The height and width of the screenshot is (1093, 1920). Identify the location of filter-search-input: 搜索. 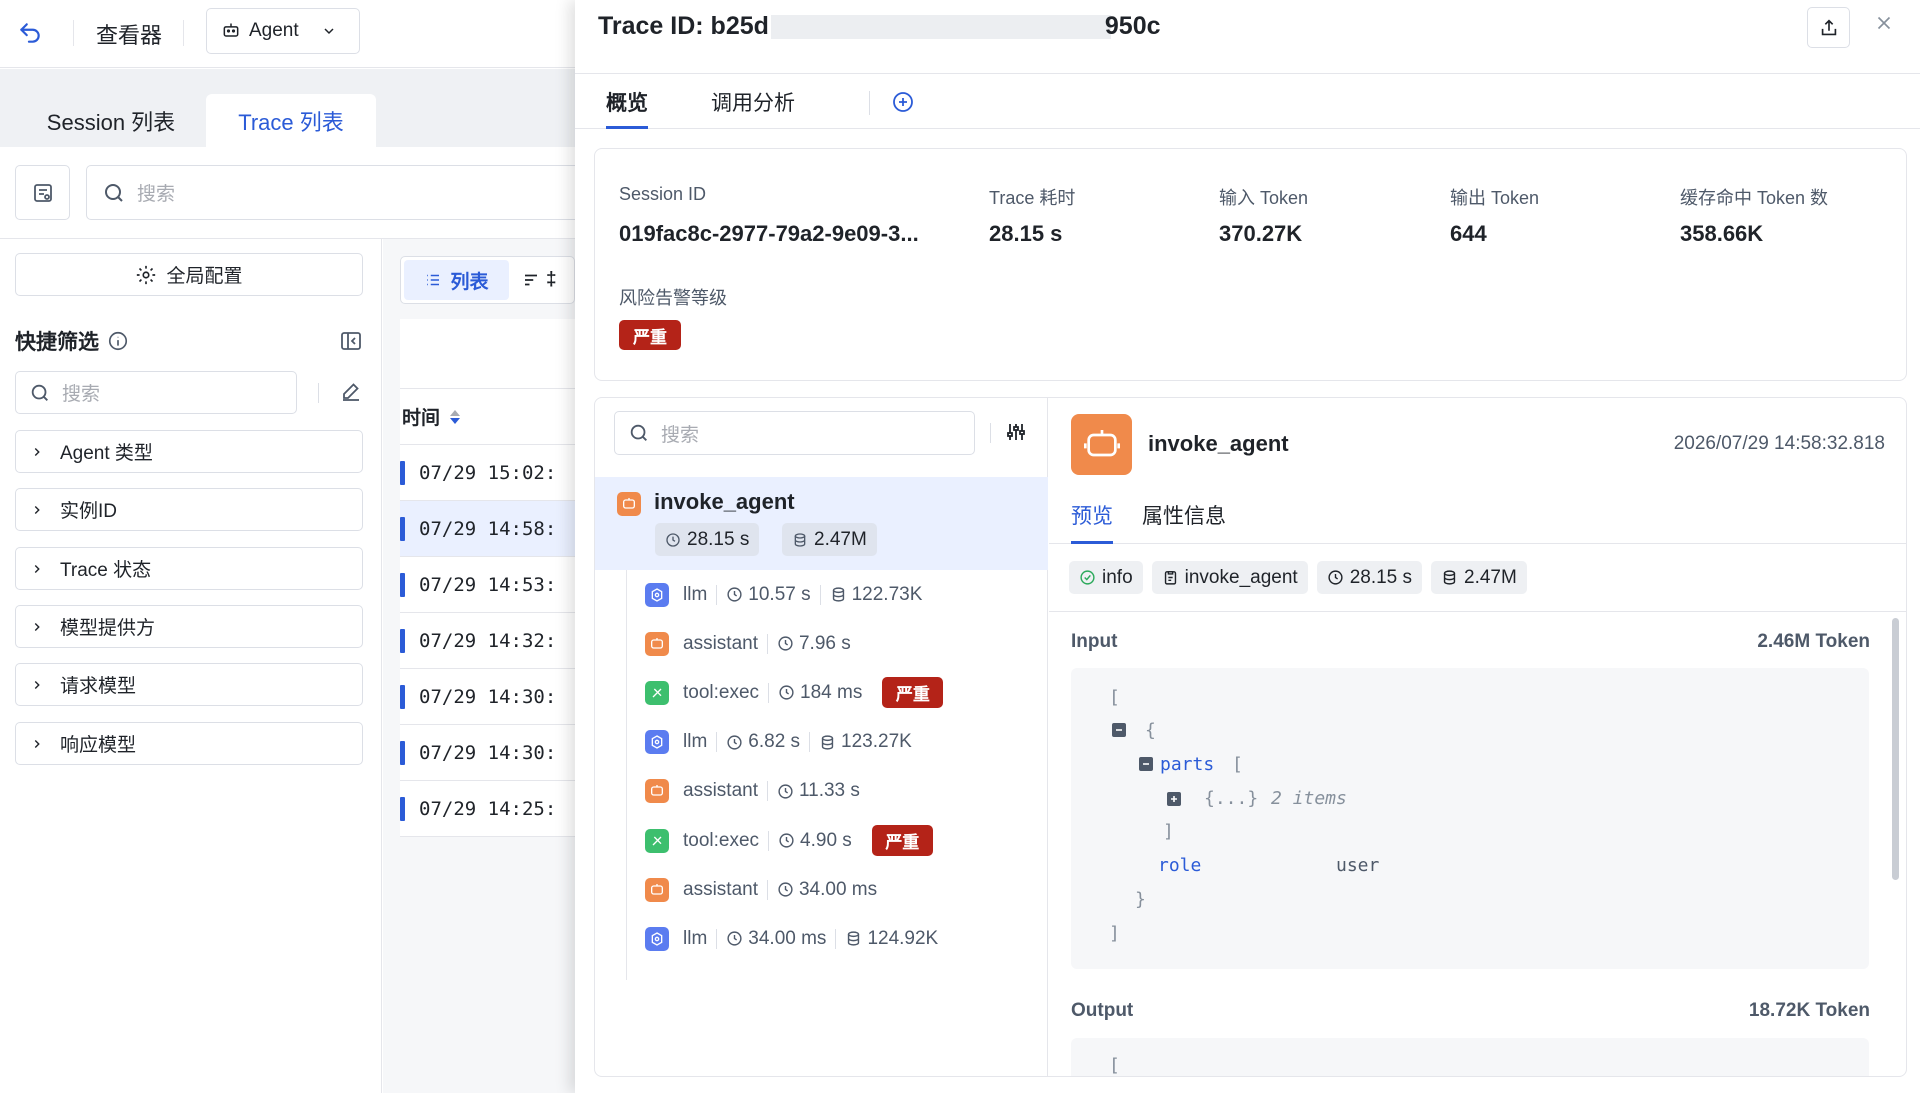
(81, 392).